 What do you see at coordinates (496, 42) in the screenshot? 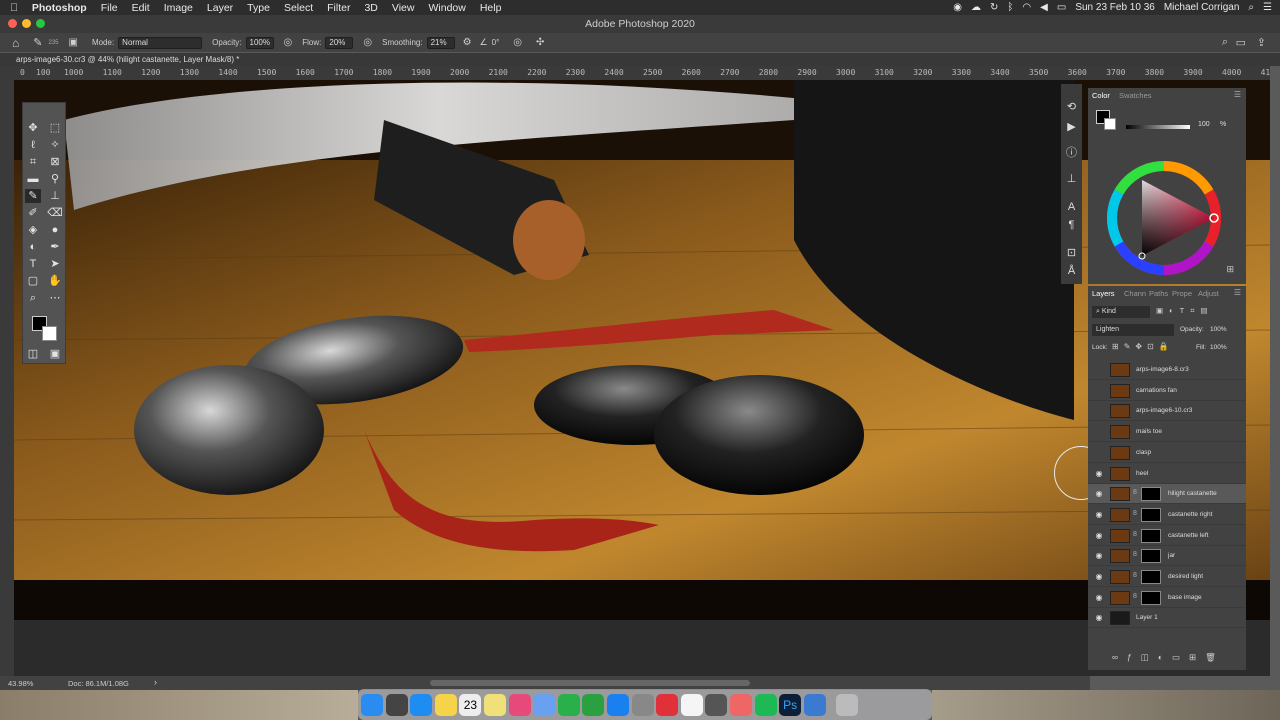
I see `angle-input: 0°` at bounding box center [496, 42].